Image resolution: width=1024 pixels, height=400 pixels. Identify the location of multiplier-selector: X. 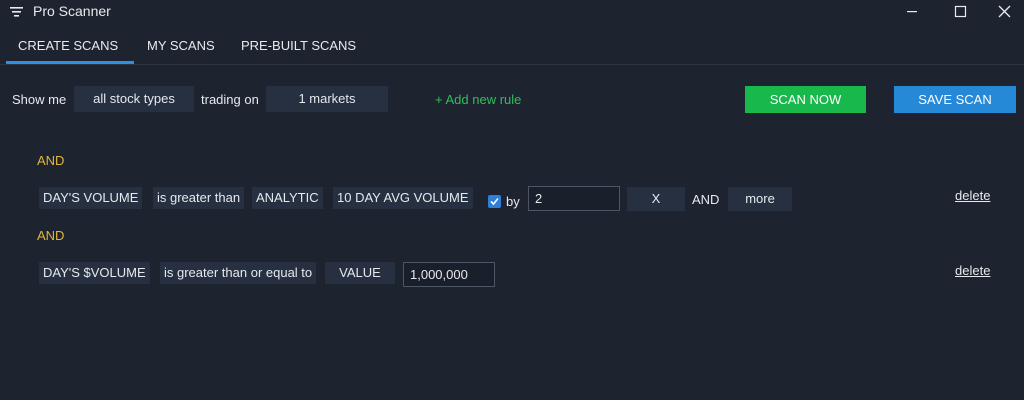
(656, 199).